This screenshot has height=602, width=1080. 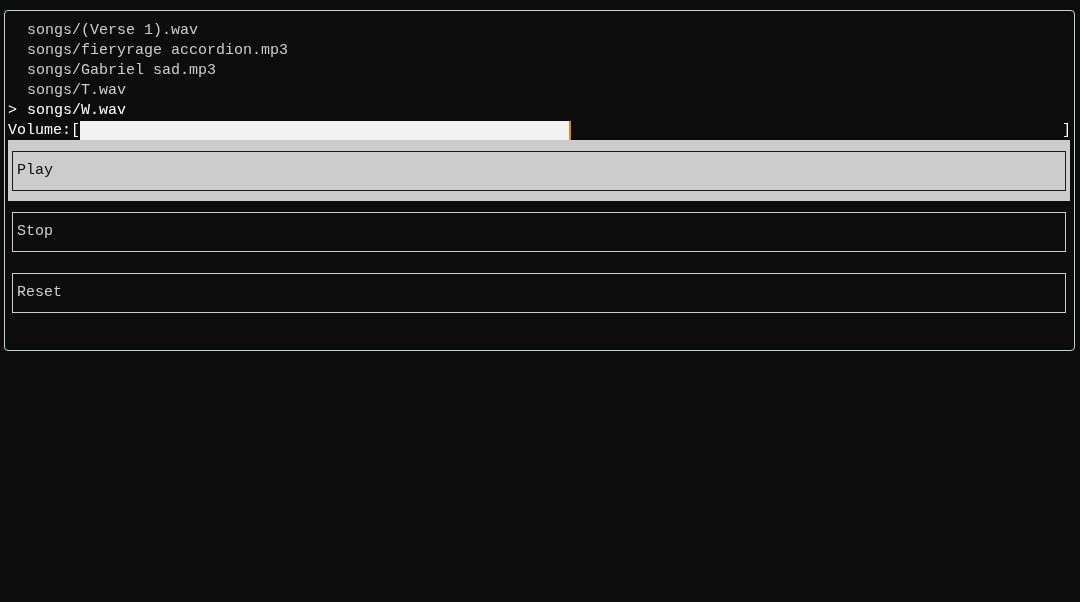 What do you see at coordinates (1066, 130) in the screenshot?
I see `bracket: ]` at bounding box center [1066, 130].